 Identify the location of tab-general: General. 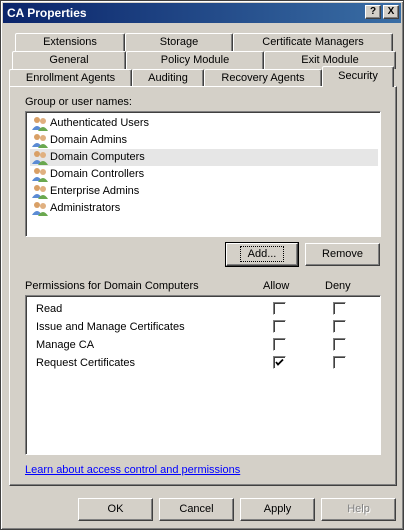
(69, 60).